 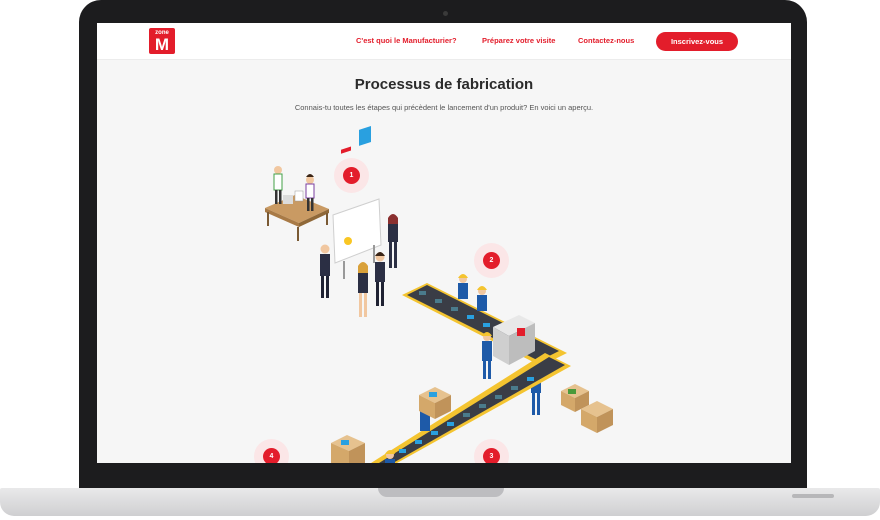 I want to click on step-number: 1, so click(x=351, y=175).